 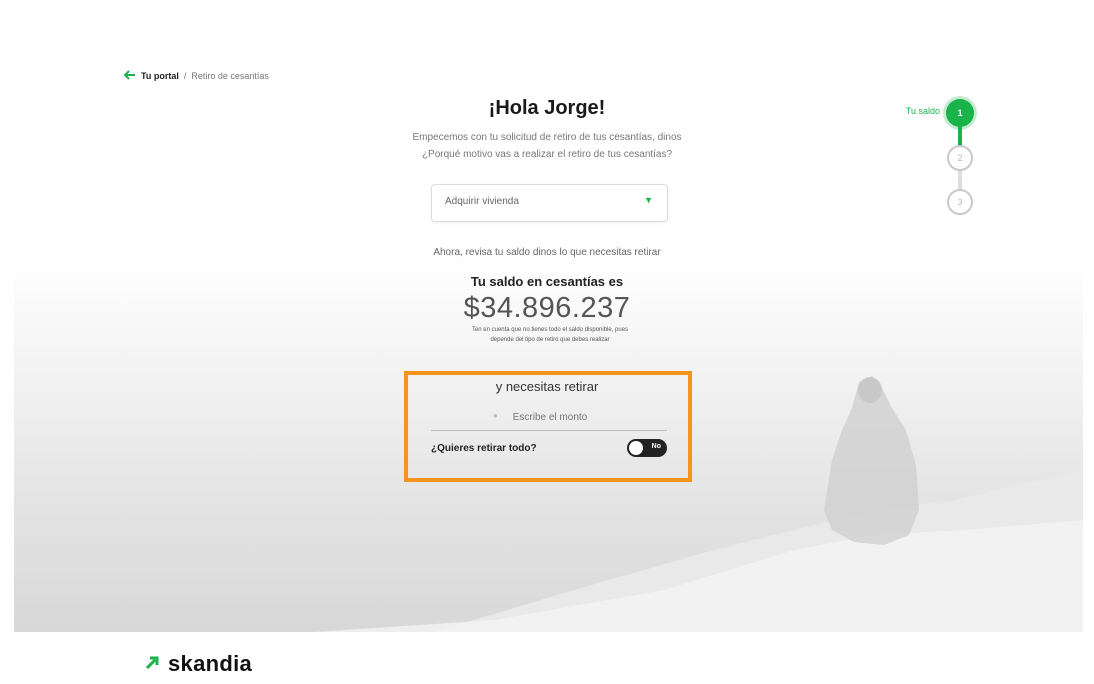 I want to click on withdraw-all-label: ¿Quieres retirar todo?, so click(x=484, y=448).